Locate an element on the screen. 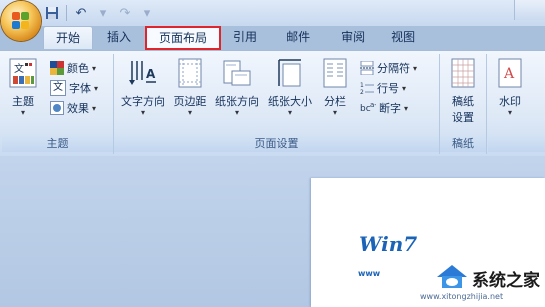 The image size is (545, 307). themes-button: 文 主题 ▾ is located at coordinates (23, 87).